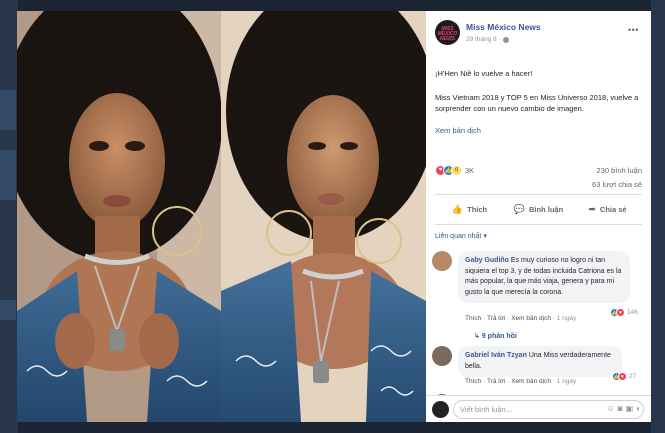 This screenshot has width=665, height=433. Describe the element at coordinates (485, 236) in the screenshot. I see `chevron-down-icon: ▾` at that location.